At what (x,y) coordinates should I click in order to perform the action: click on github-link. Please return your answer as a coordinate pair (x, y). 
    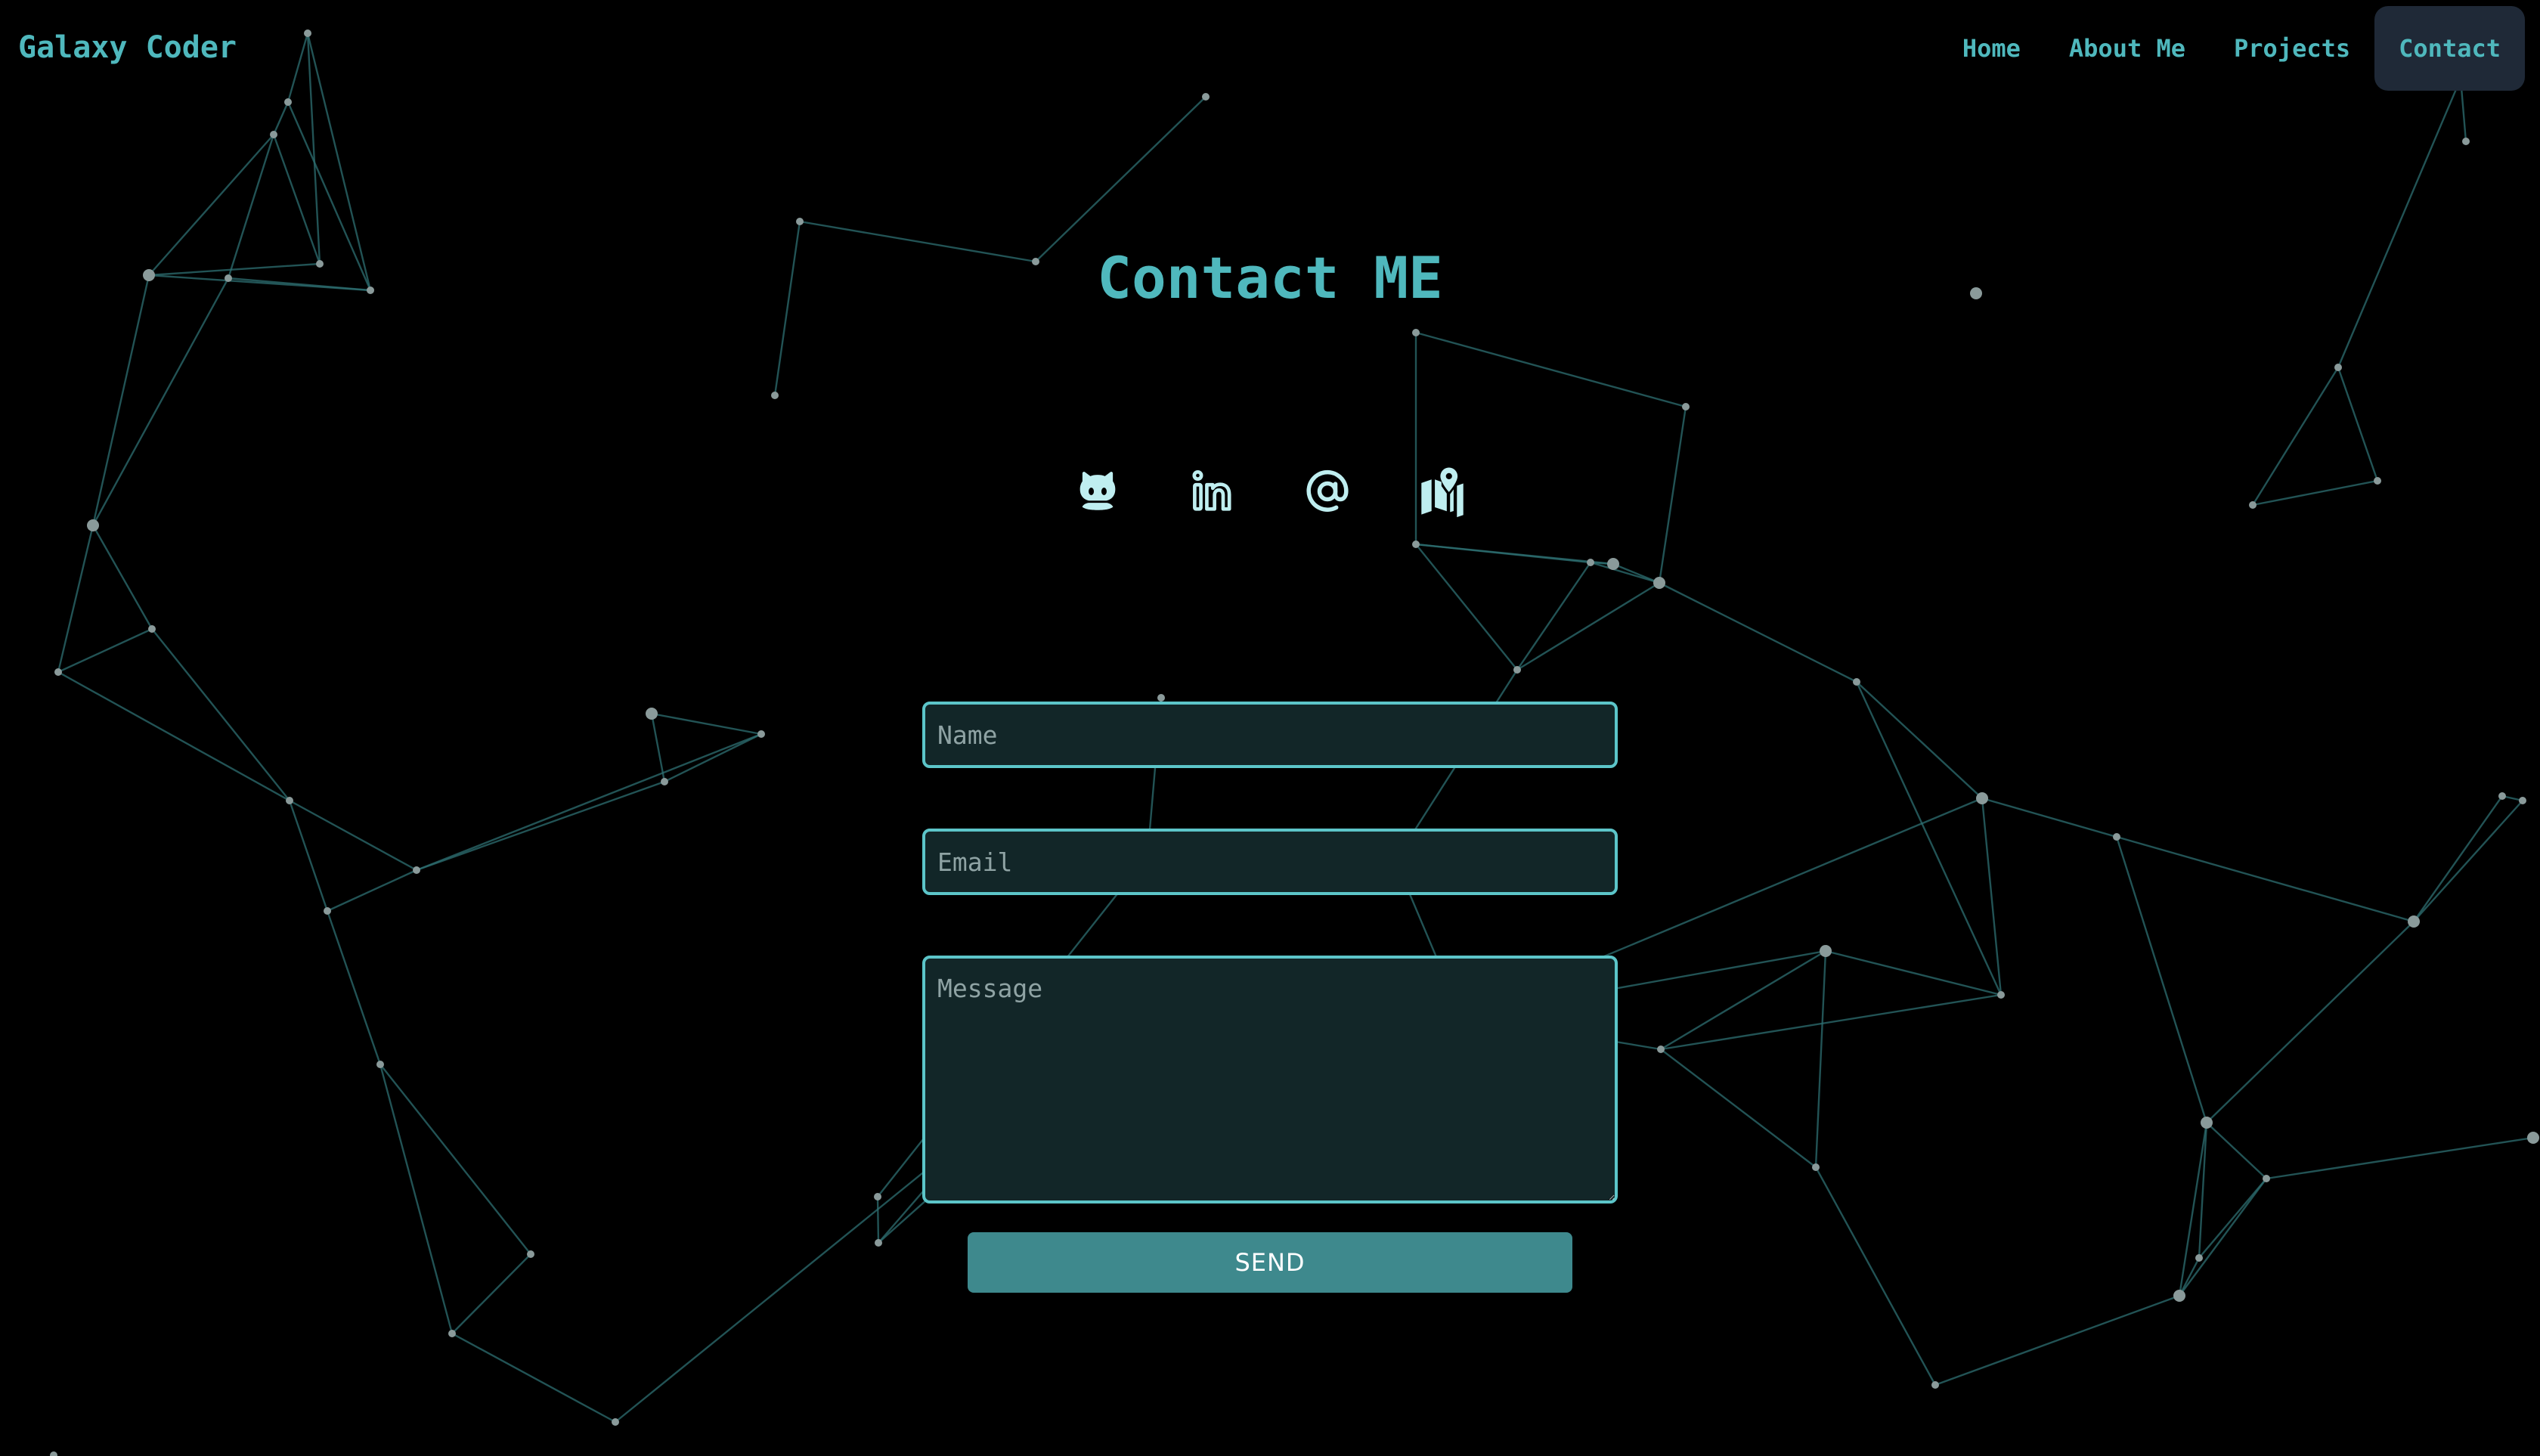
    Looking at the image, I should click on (1097, 491).